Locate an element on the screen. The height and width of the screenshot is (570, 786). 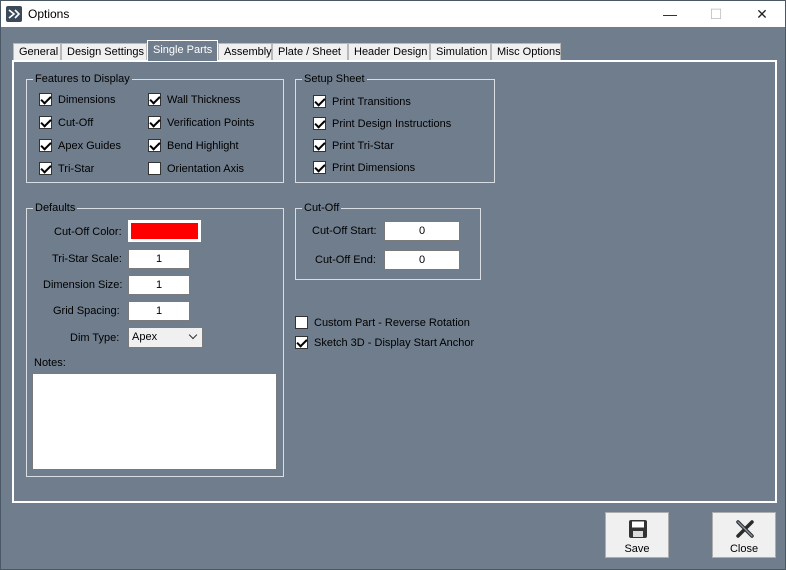
floppy-disk-icon is located at coordinates (638, 529).